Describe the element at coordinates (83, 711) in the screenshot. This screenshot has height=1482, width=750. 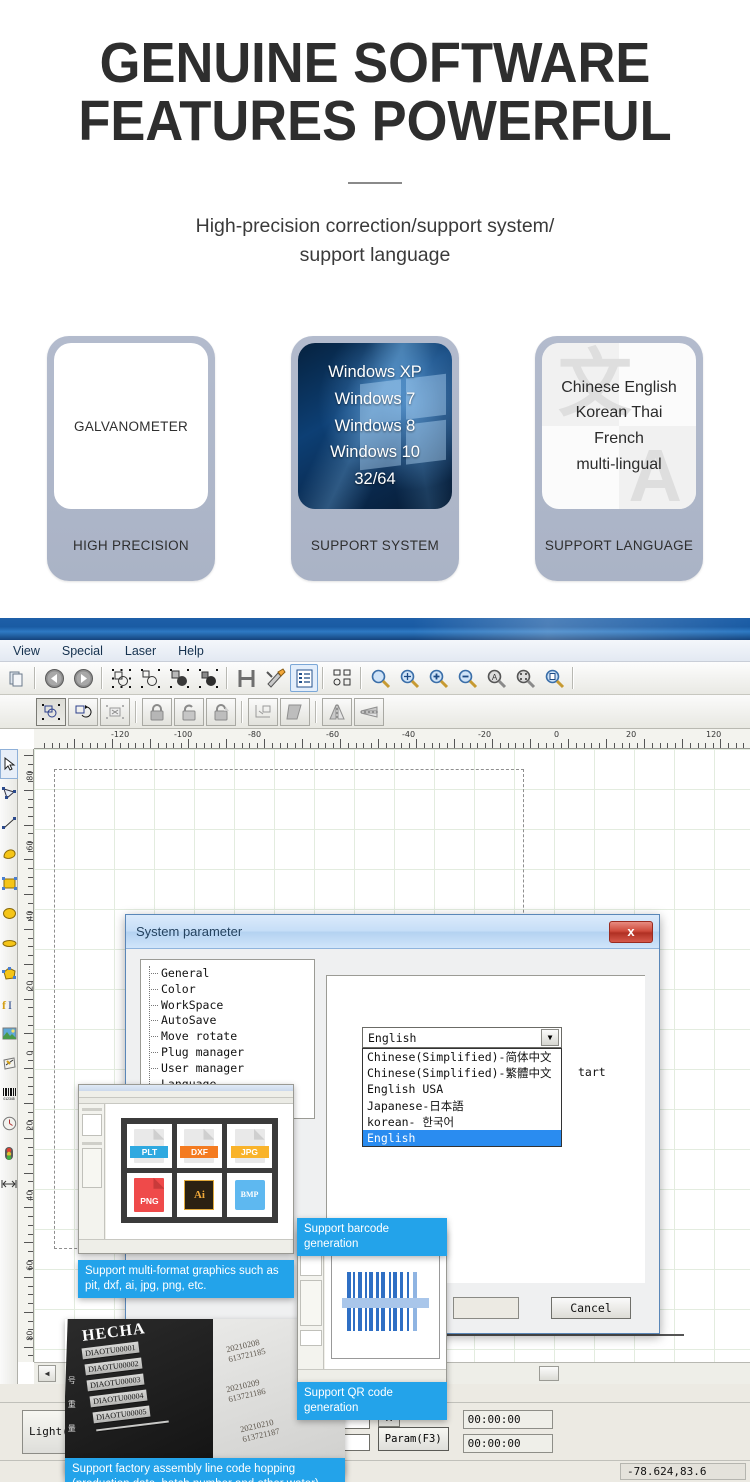
I see `rotate-selection-icon` at that location.